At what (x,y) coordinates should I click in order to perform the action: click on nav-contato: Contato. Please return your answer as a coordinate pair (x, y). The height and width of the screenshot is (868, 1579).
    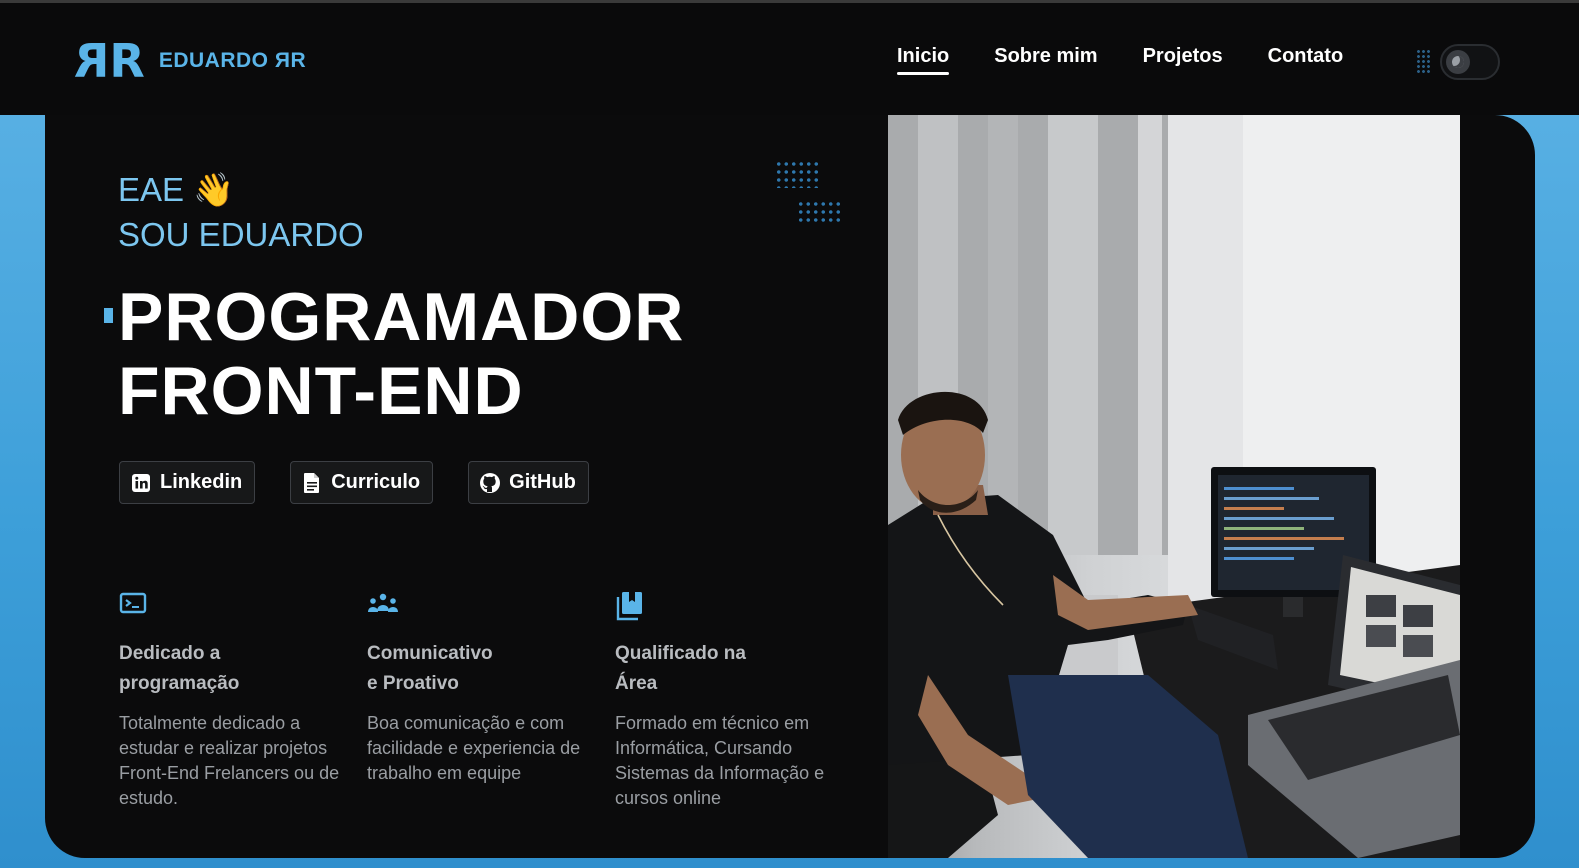
    Looking at the image, I should click on (1306, 56).